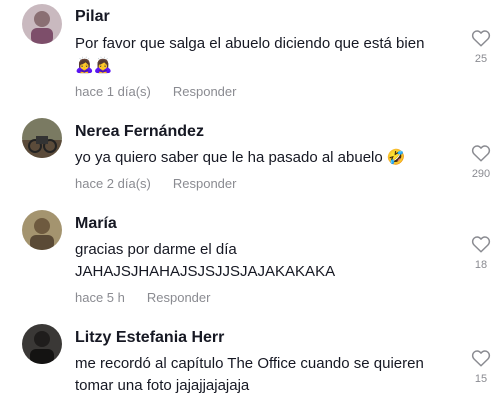  I want to click on comment-text-line: tomar una foto jajajjajajaja, so click(162, 385).